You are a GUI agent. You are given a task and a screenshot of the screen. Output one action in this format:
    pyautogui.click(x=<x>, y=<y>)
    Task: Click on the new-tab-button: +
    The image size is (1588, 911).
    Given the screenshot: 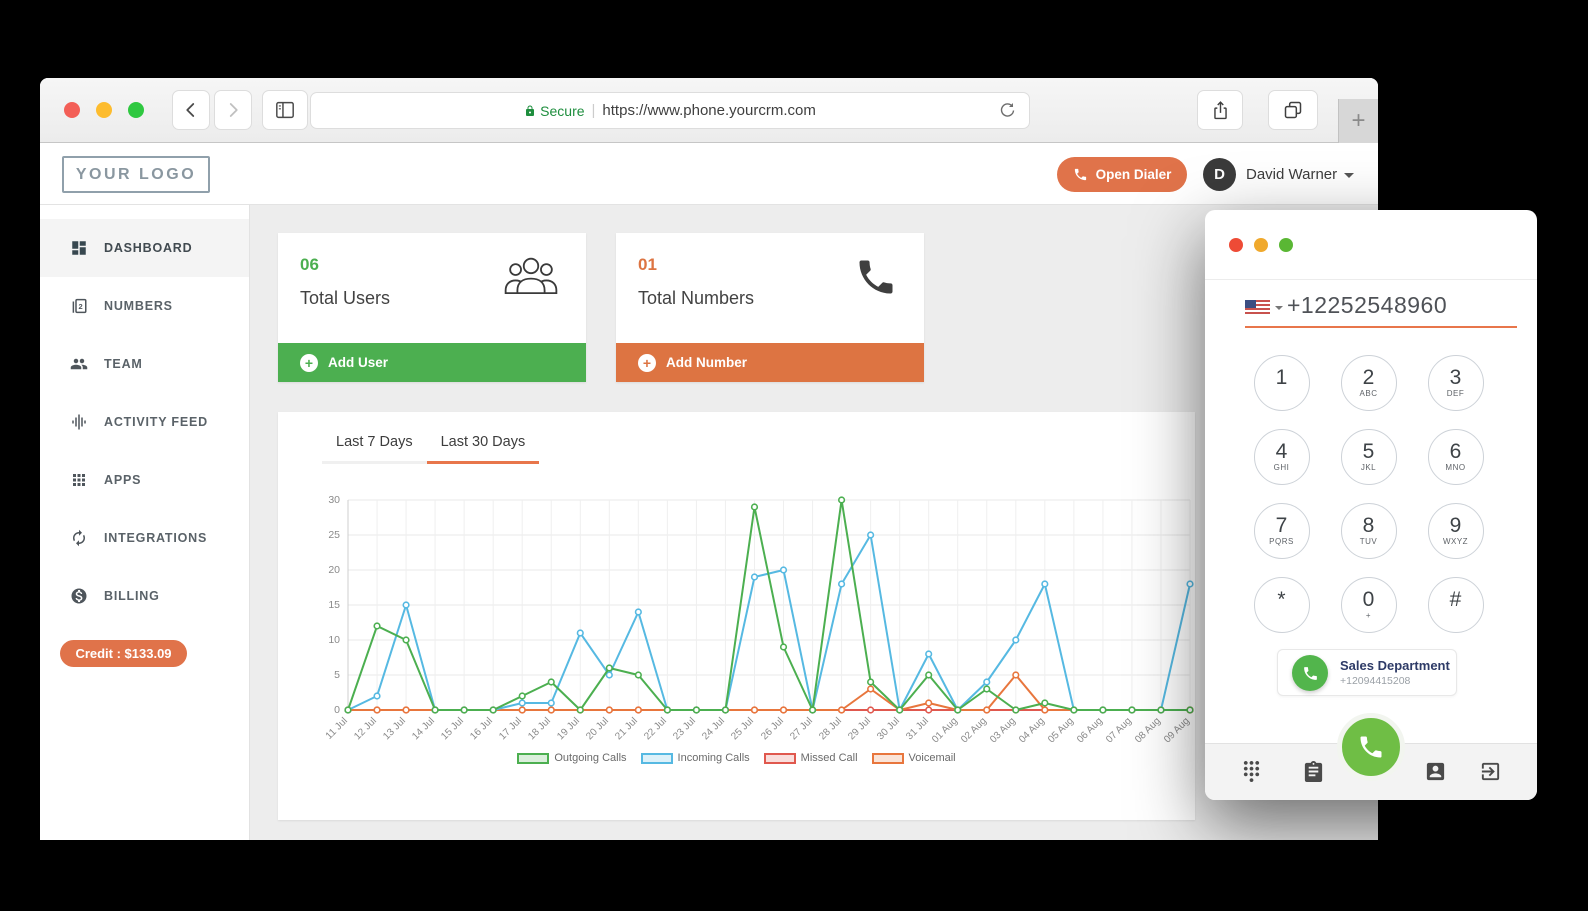 What is the action you would take?
    pyautogui.click(x=1358, y=121)
    